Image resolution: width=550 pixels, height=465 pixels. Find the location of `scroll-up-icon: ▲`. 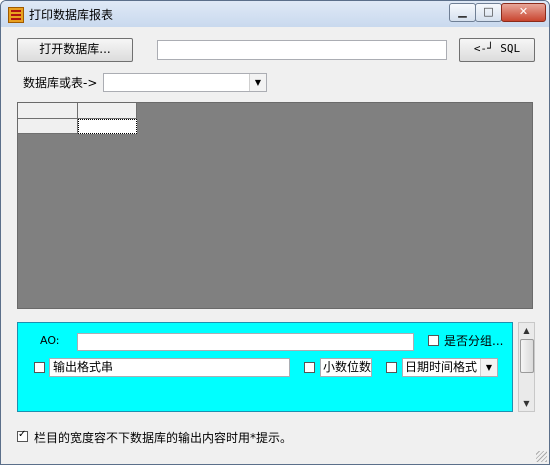

scroll-up-icon: ▲ is located at coordinates (526, 330).